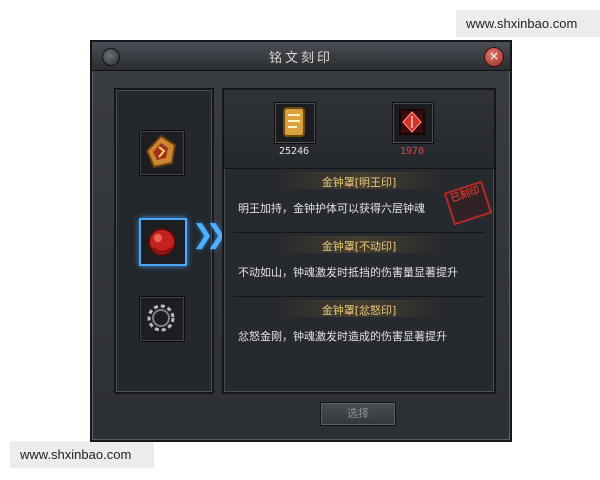  What do you see at coordinates (294, 151) in the screenshot?
I see `gold-count: 25246` at bounding box center [294, 151].